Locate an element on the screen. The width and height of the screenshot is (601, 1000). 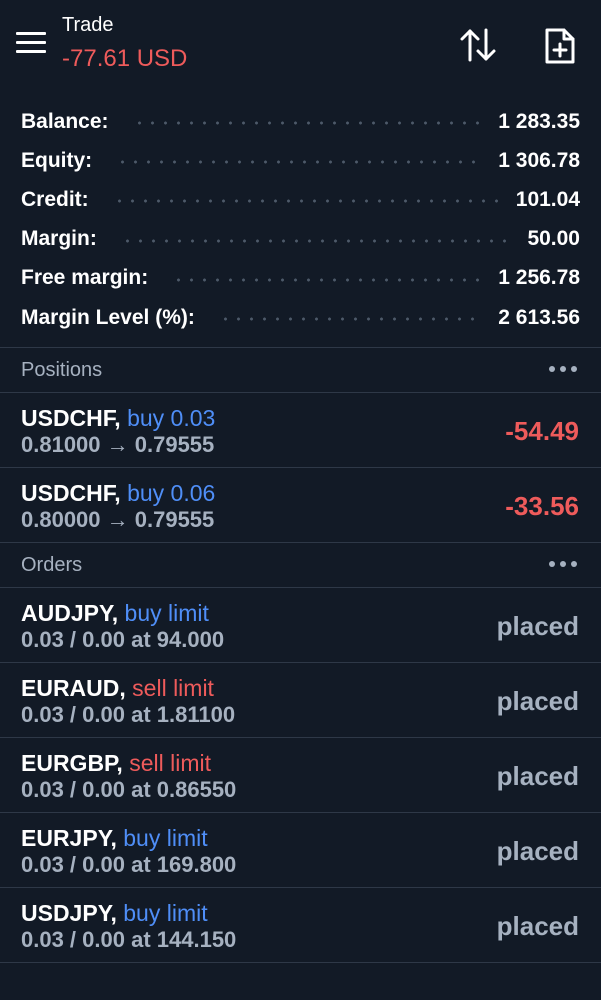
position-prices: 0.81000 → 0.79555 is located at coordinates (118, 445).